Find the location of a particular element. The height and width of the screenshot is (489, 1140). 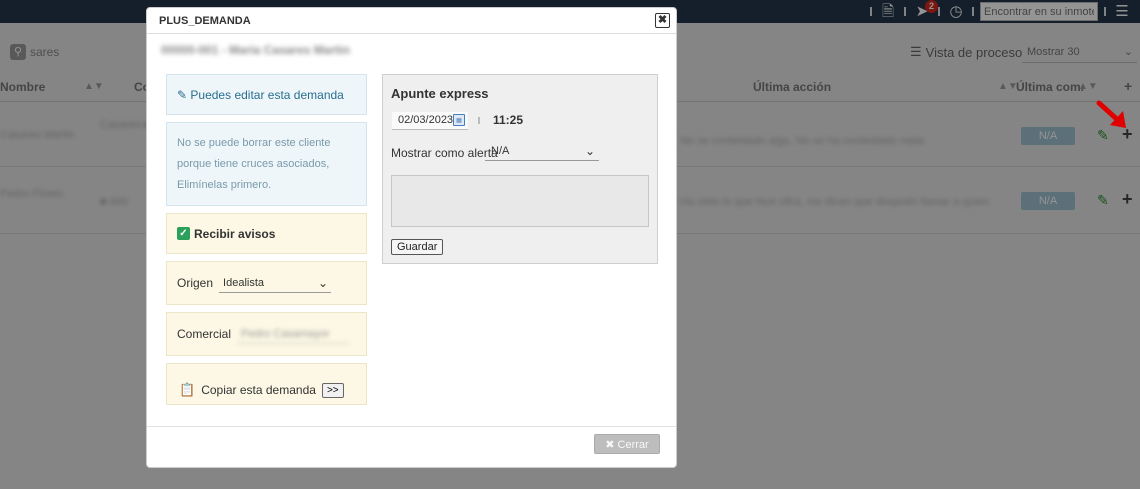

copy-row: 📋 Copiar esta demanda >> is located at coordinates (266, 384).